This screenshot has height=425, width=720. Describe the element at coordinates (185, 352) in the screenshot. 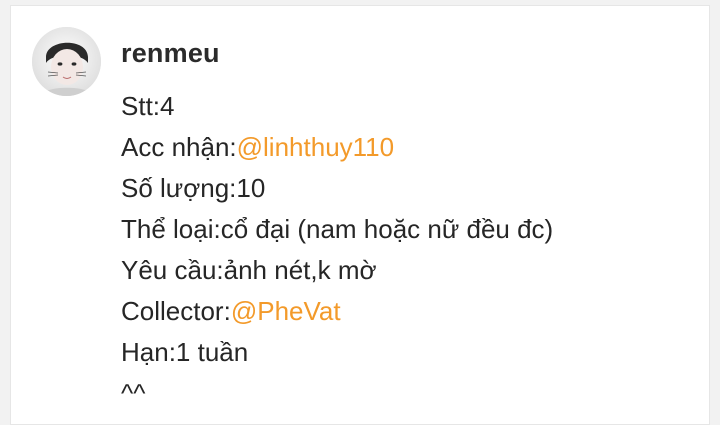

I see `comment-line-deadline: Hạn:1 tuần` at that location.